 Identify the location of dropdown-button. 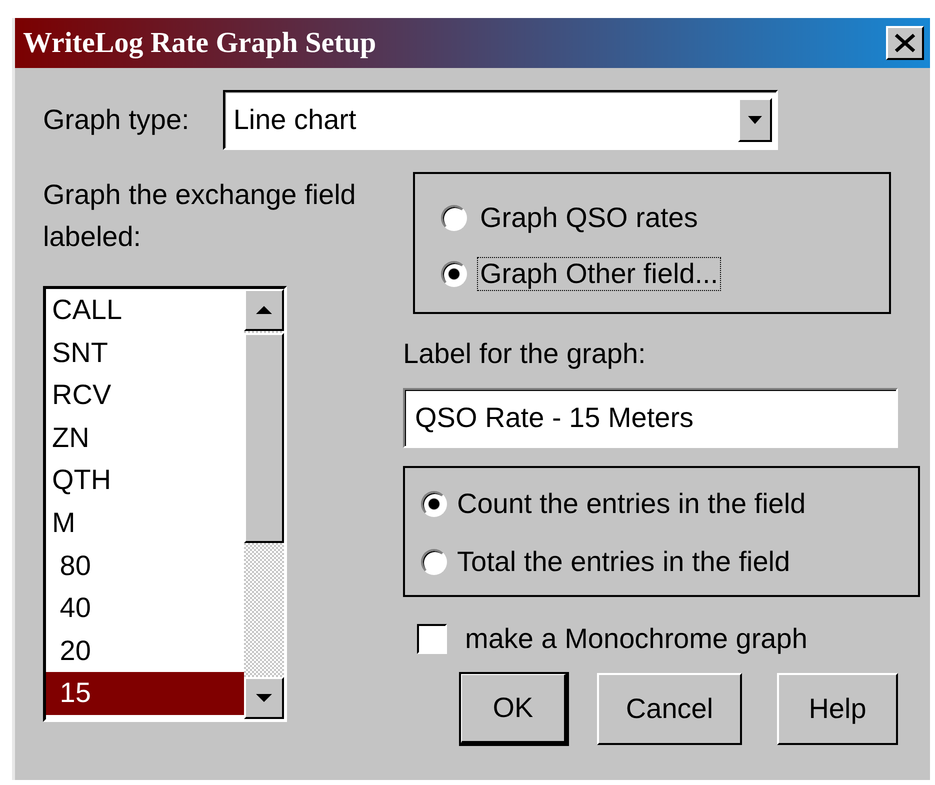
(755, 120).